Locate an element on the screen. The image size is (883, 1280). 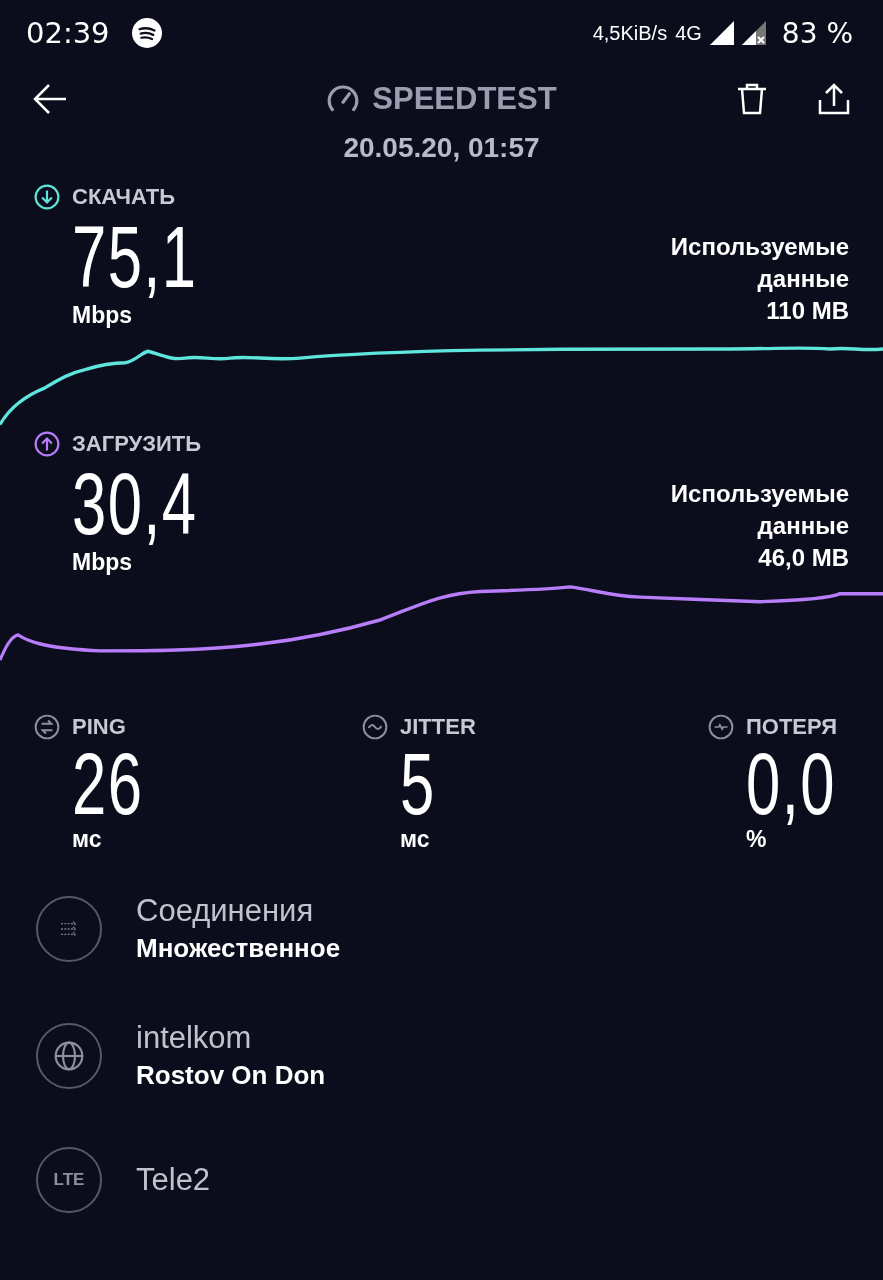
info-title: intelkom is located at coordinates (194, 1038).